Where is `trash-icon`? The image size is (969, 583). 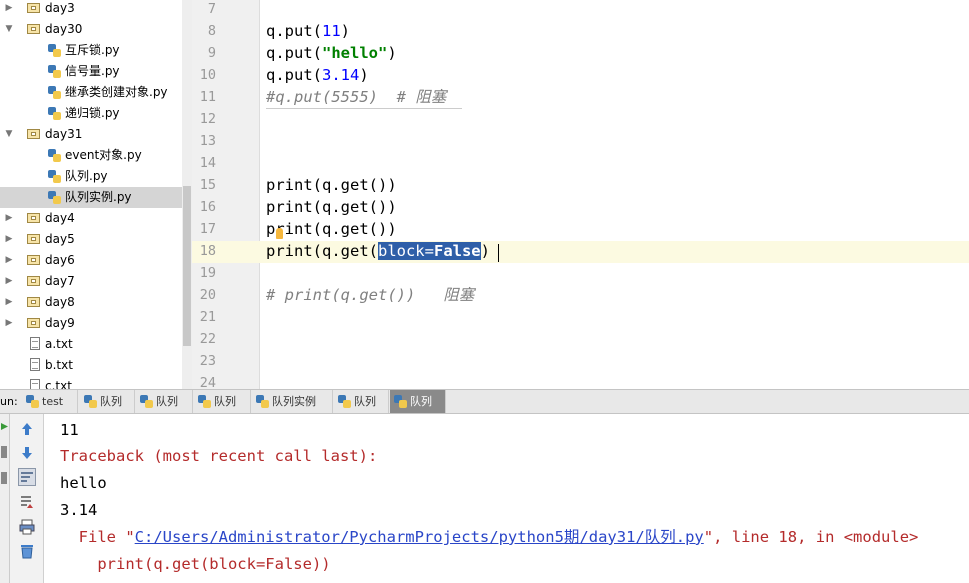 trash-icon is located at coordinates (27, 551).